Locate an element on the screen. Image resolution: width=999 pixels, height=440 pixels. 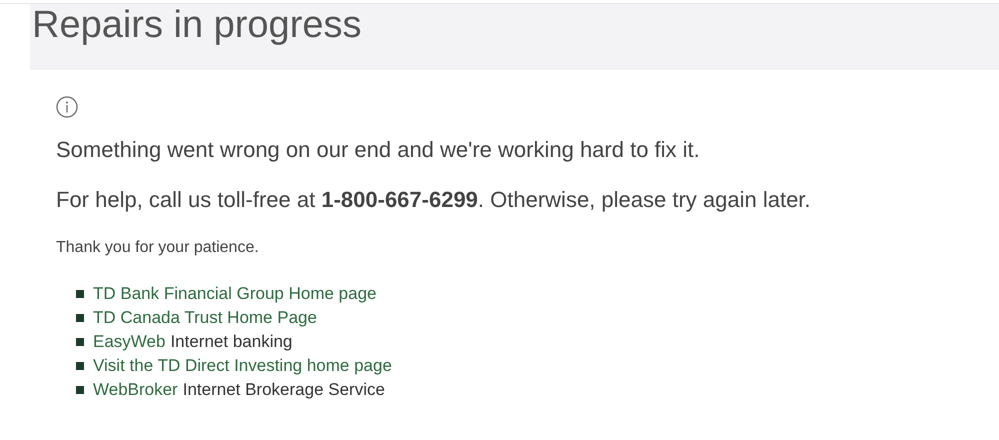
message-text: For help, call us toll-free at 1-800-667-6299. Otherwise, please try again later. is located at coordinates (434, 200).